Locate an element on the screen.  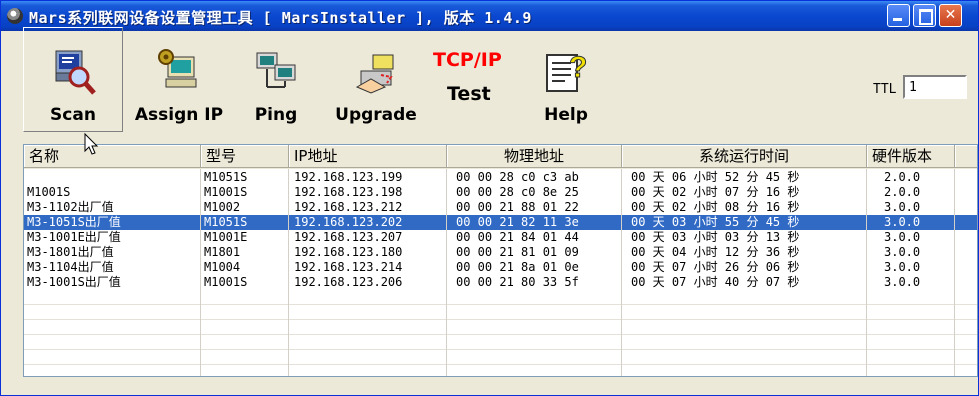
upgrade-label: Upgrade is located at coordinates (376, 115).